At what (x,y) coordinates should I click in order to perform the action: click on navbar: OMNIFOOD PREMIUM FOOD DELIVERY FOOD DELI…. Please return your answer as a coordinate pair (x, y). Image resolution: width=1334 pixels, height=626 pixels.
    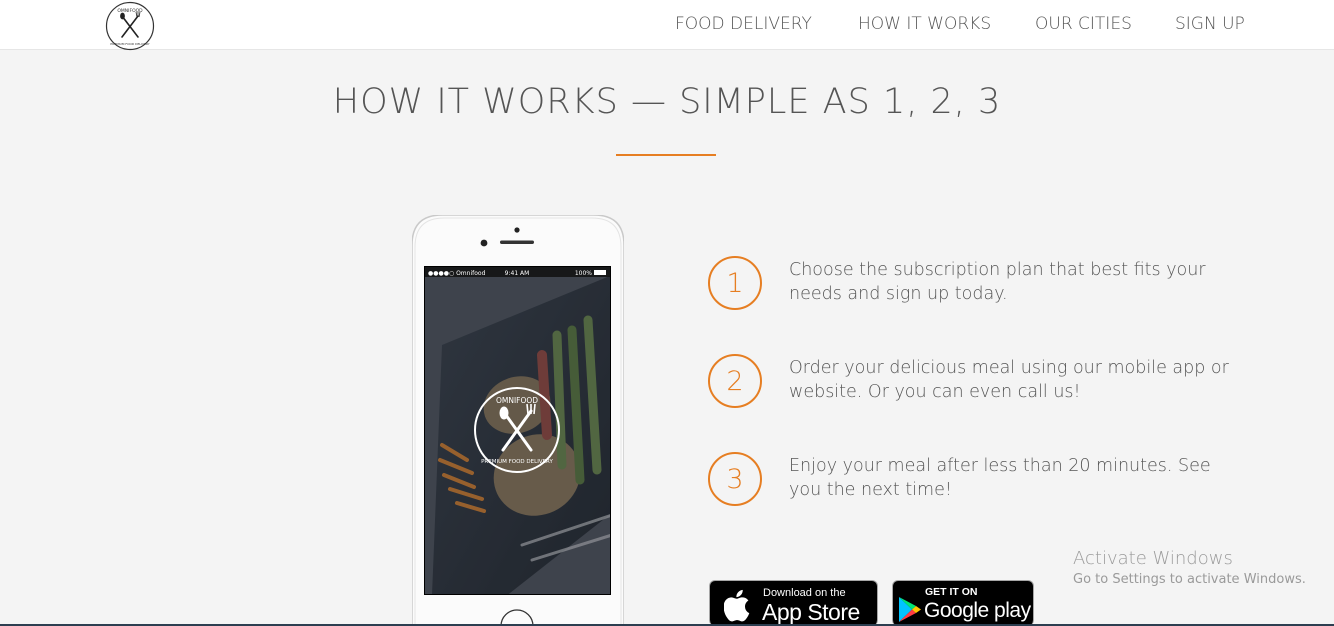
    Looking at the image, I should click on (667, 25).